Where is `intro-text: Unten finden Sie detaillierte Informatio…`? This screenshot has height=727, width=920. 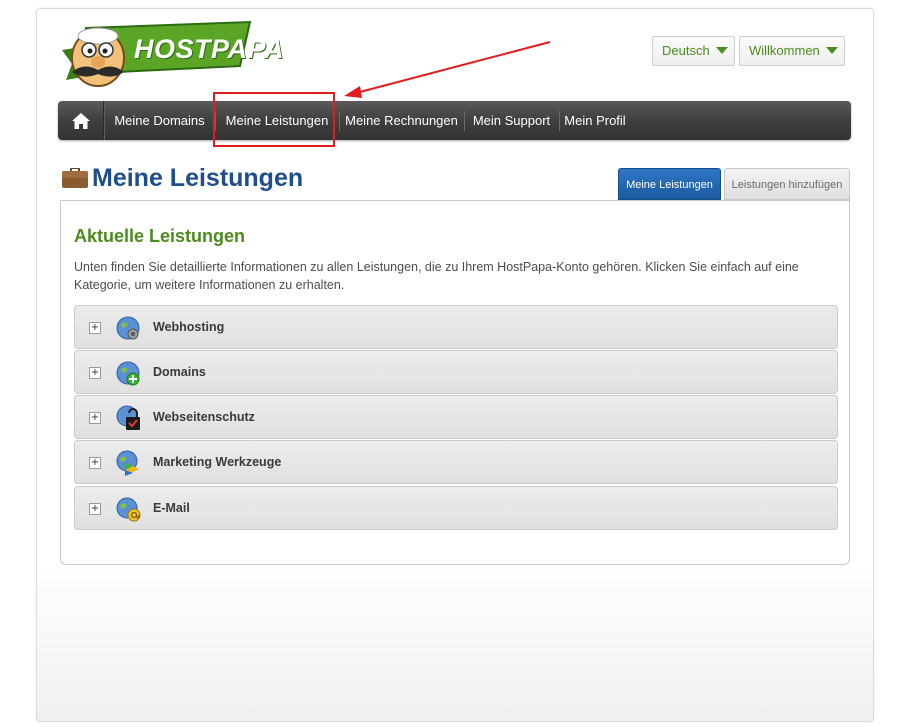 intro-text: Unten finden Sie detaillierte Informatio… is located at coordinates (436, 276).